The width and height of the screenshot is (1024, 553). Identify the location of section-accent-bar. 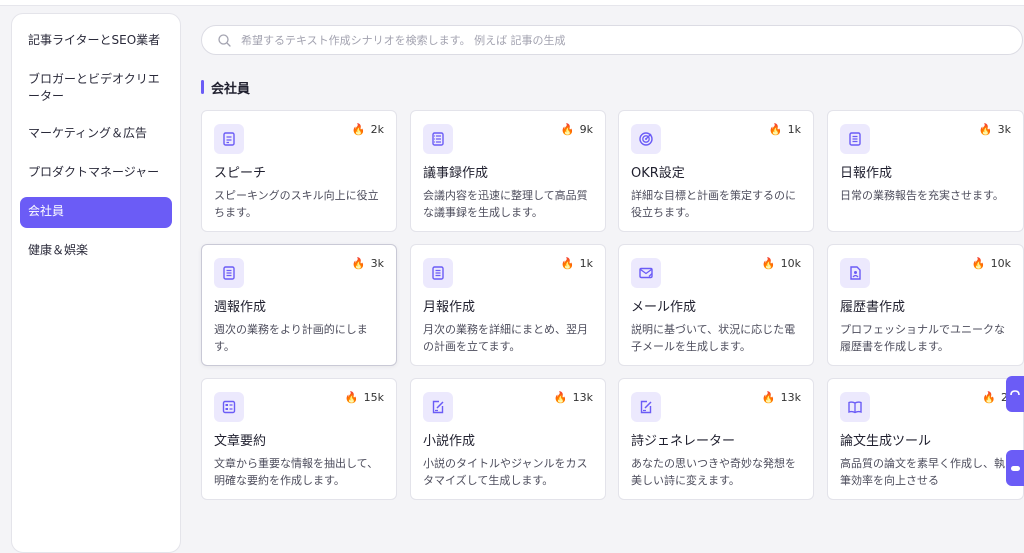
(202, 87).